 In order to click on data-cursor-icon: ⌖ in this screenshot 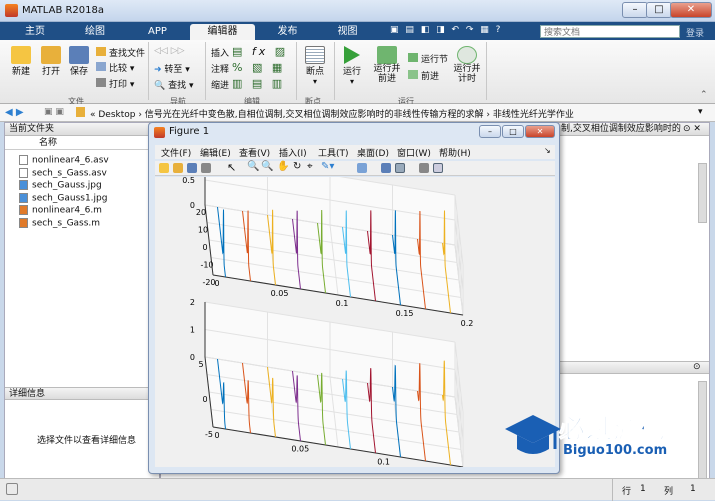, I will do `click(310, 166)`.